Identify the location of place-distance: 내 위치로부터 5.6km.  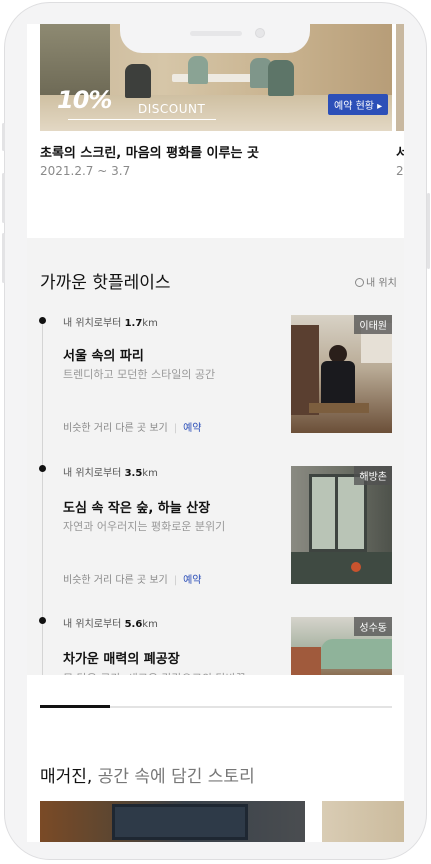
(110, 624).